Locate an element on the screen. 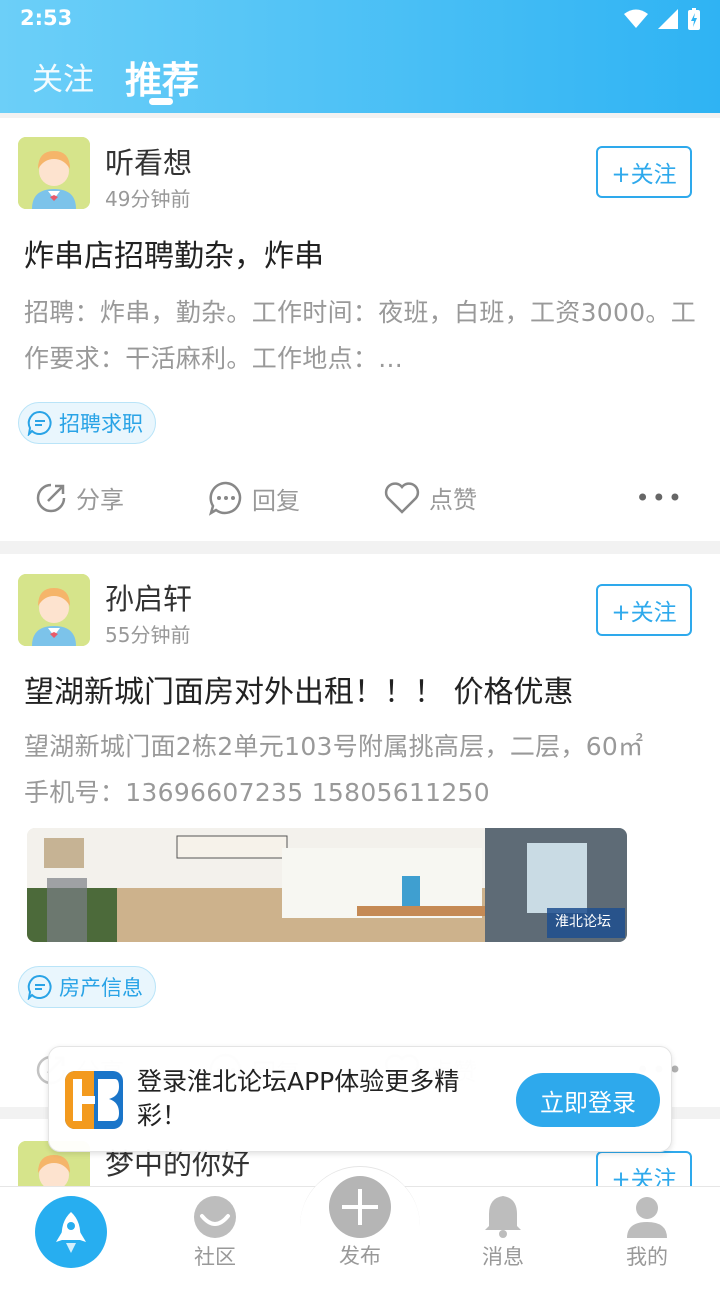  comment-icon is located at coordinates (225, 498).